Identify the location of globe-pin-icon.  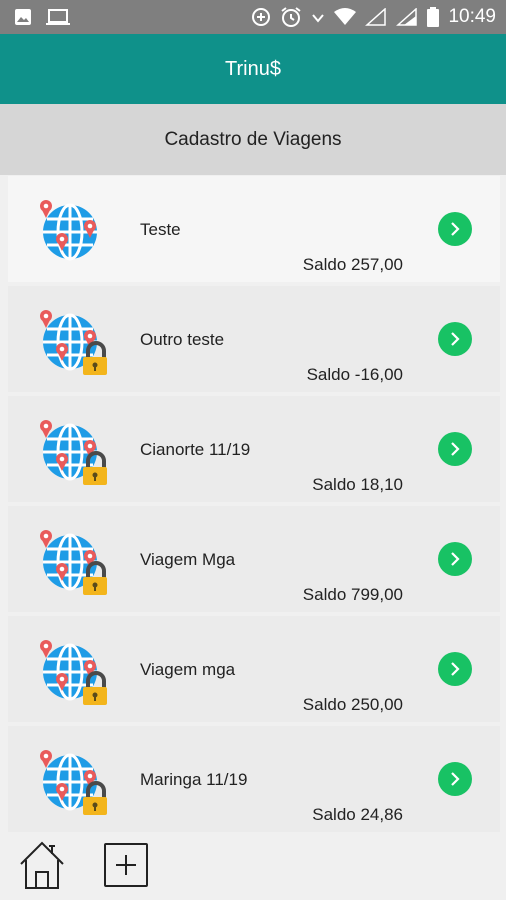
(74, 234).